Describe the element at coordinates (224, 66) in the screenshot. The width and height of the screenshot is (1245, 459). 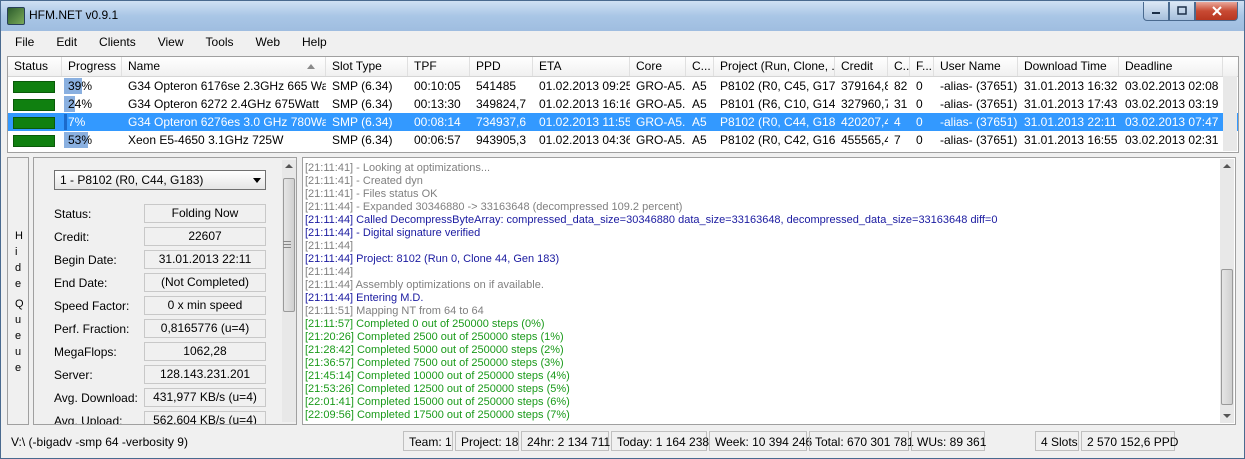
I see `col-name: Name` at that location.